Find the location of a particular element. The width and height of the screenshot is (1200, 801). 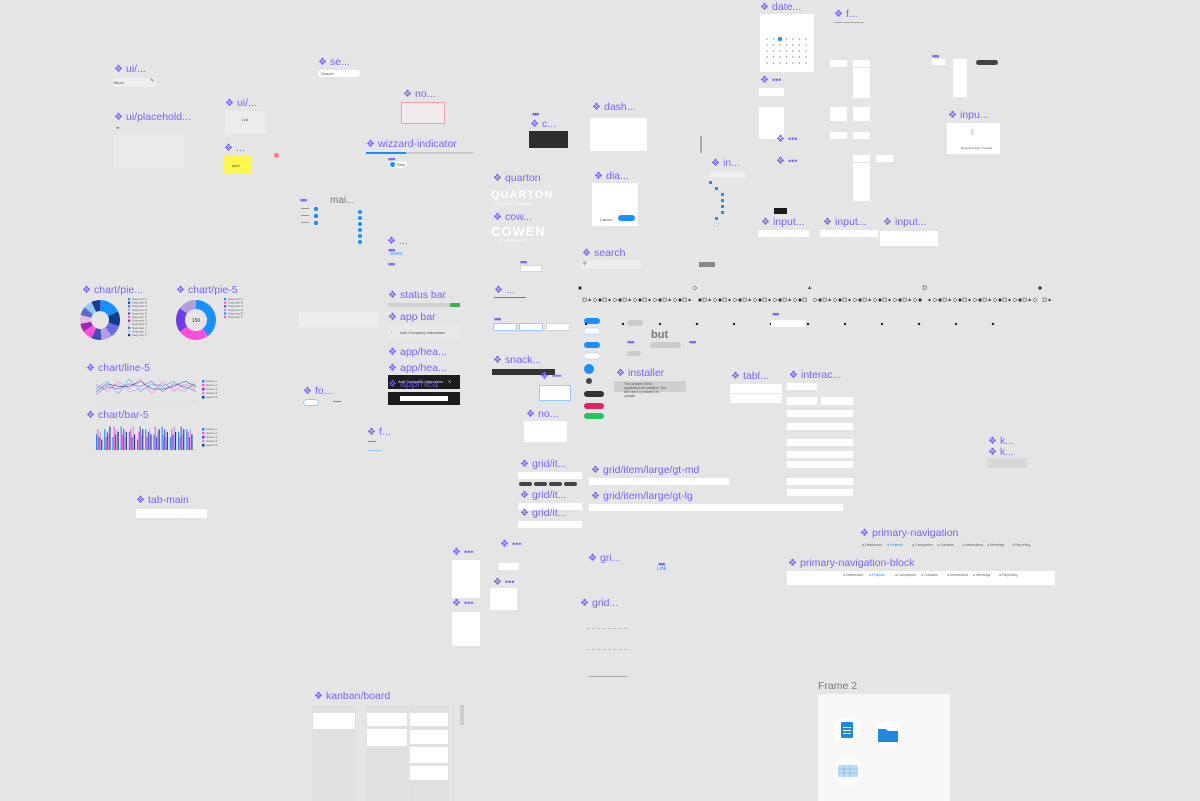

grid-md-row is located at coordinates (659, 481).